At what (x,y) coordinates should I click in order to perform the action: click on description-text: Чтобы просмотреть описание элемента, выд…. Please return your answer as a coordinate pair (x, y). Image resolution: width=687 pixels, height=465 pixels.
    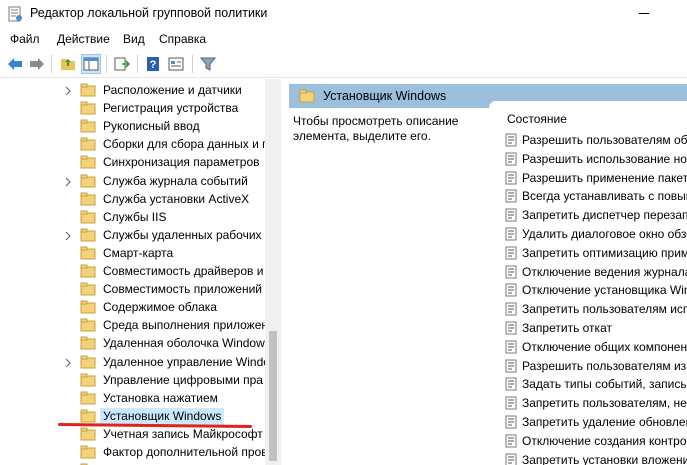
    Looking at the image, I should click on (376, 128).